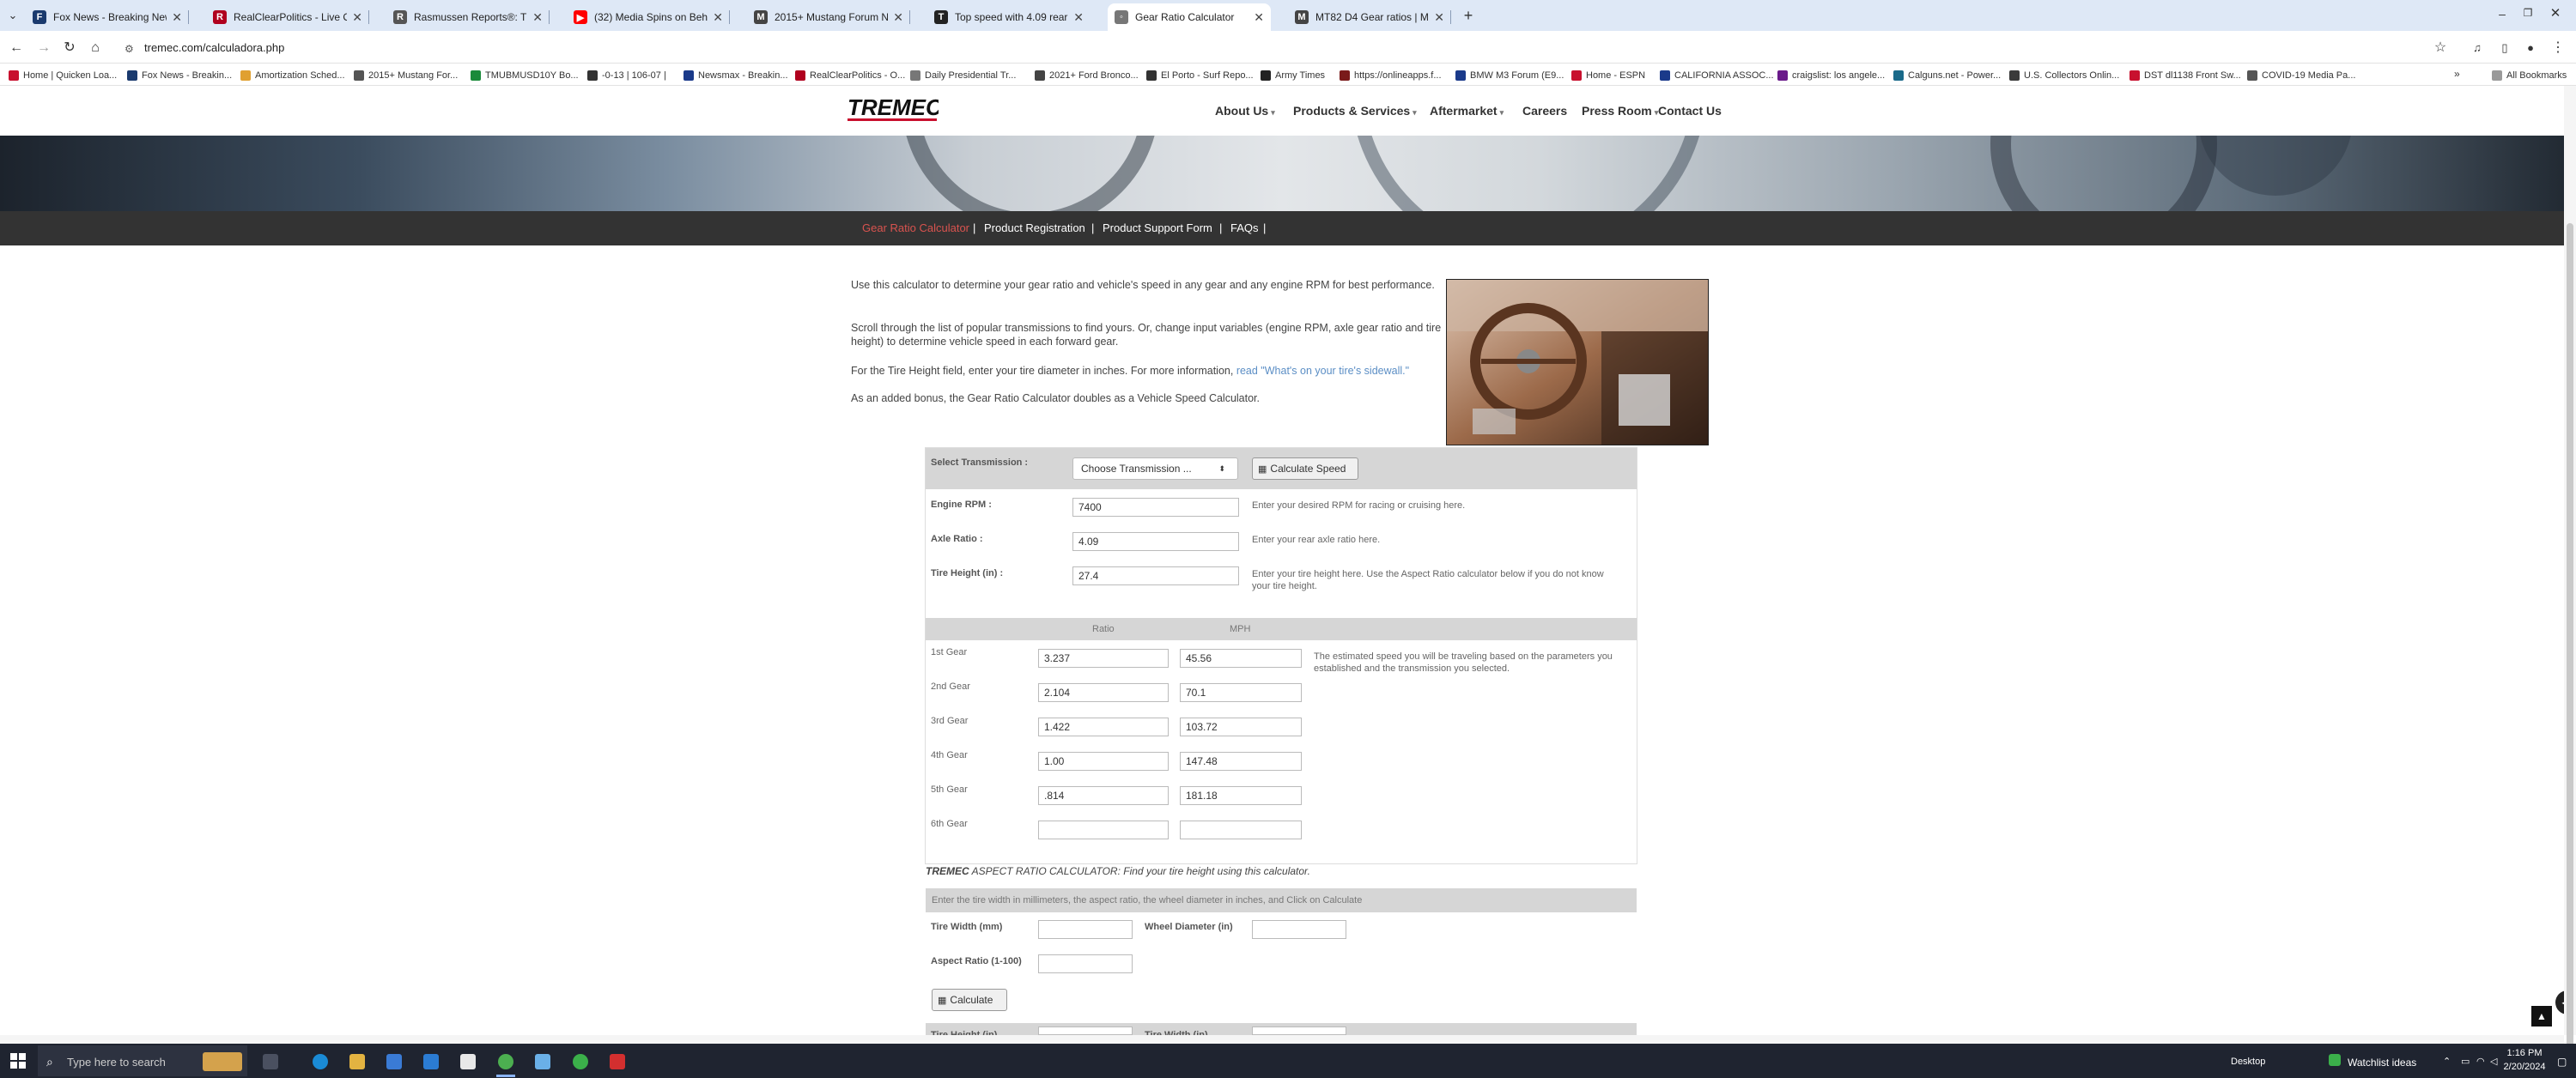 Image resolution: width=2576 pixels, height=1078 pixels. What do you see at coordinates (2558, 48) in the screenshot?
I see `browser-menu-icon: ⋮` at bounding box center [2558, 48].